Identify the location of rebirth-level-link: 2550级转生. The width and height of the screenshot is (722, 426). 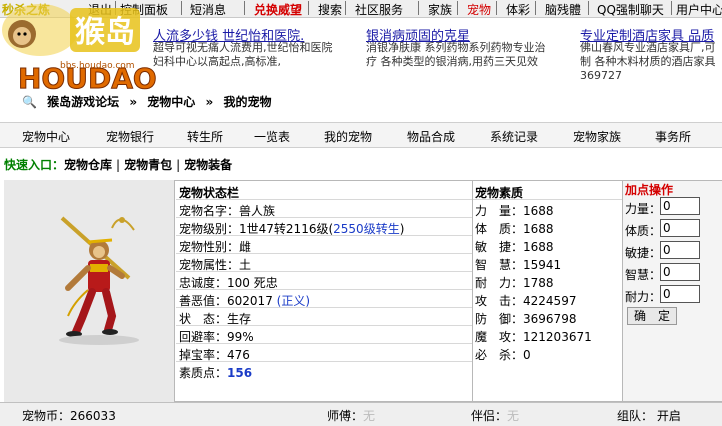
(366, 229).